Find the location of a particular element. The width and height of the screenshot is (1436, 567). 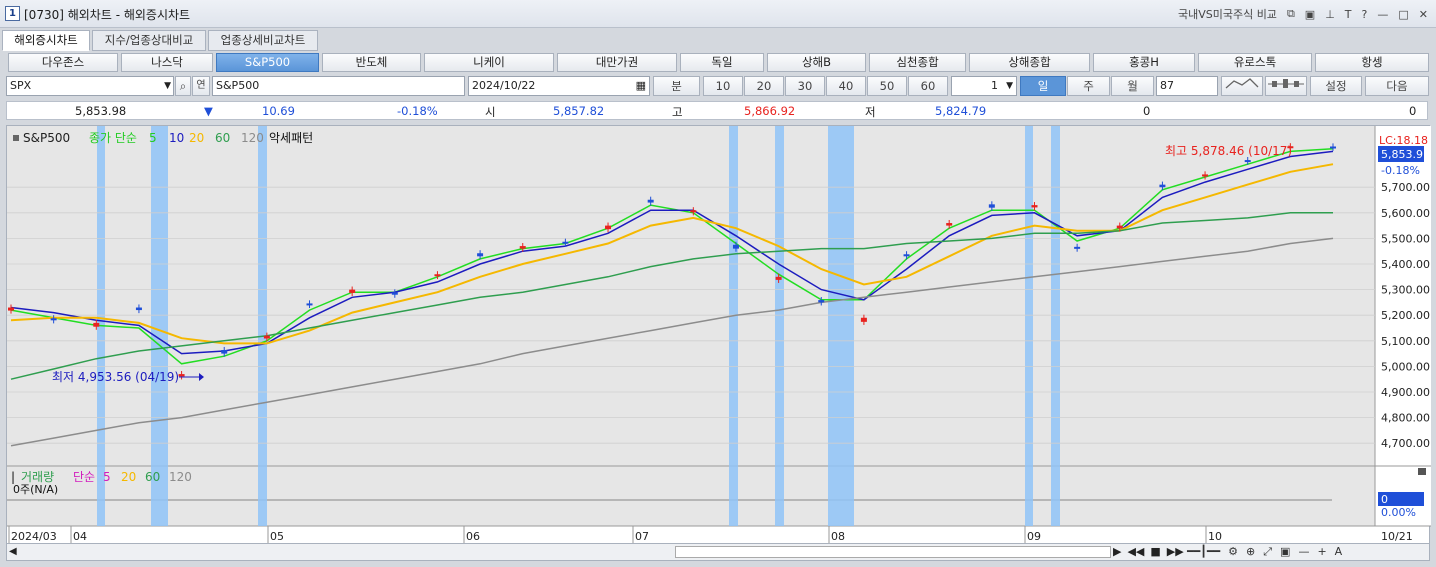

tab-index-compare: 지수/업종상대비교 is located at coordinates (149, 40).